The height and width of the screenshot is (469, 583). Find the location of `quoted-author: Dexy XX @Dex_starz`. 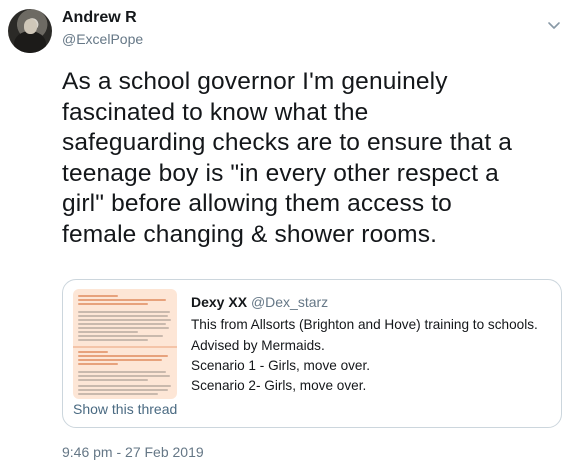

quoted-author: Dexy XX @Dex_starz is located at coordinates (259, 302).